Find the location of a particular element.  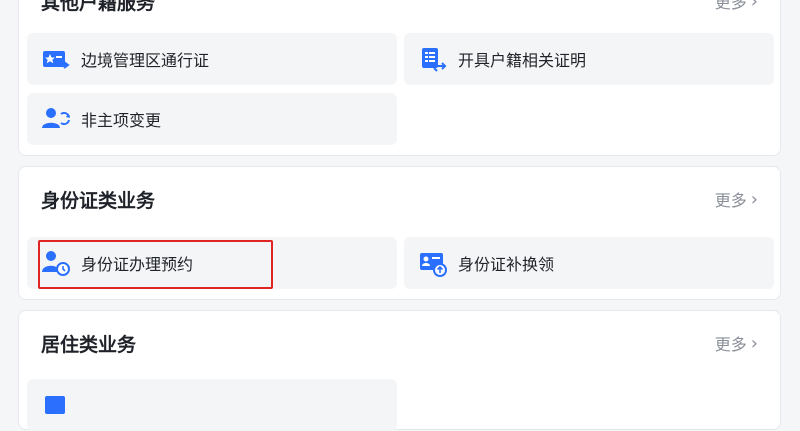

id-card-renew-icon is located at coordinates (433, 263).